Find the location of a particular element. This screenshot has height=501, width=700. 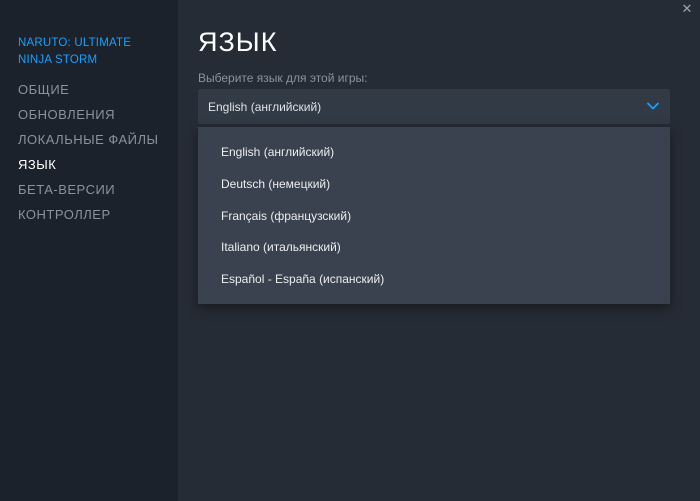

game-title: NARUTO: ULTIMATE NINJA STORM is located at coordinates (75, 51).